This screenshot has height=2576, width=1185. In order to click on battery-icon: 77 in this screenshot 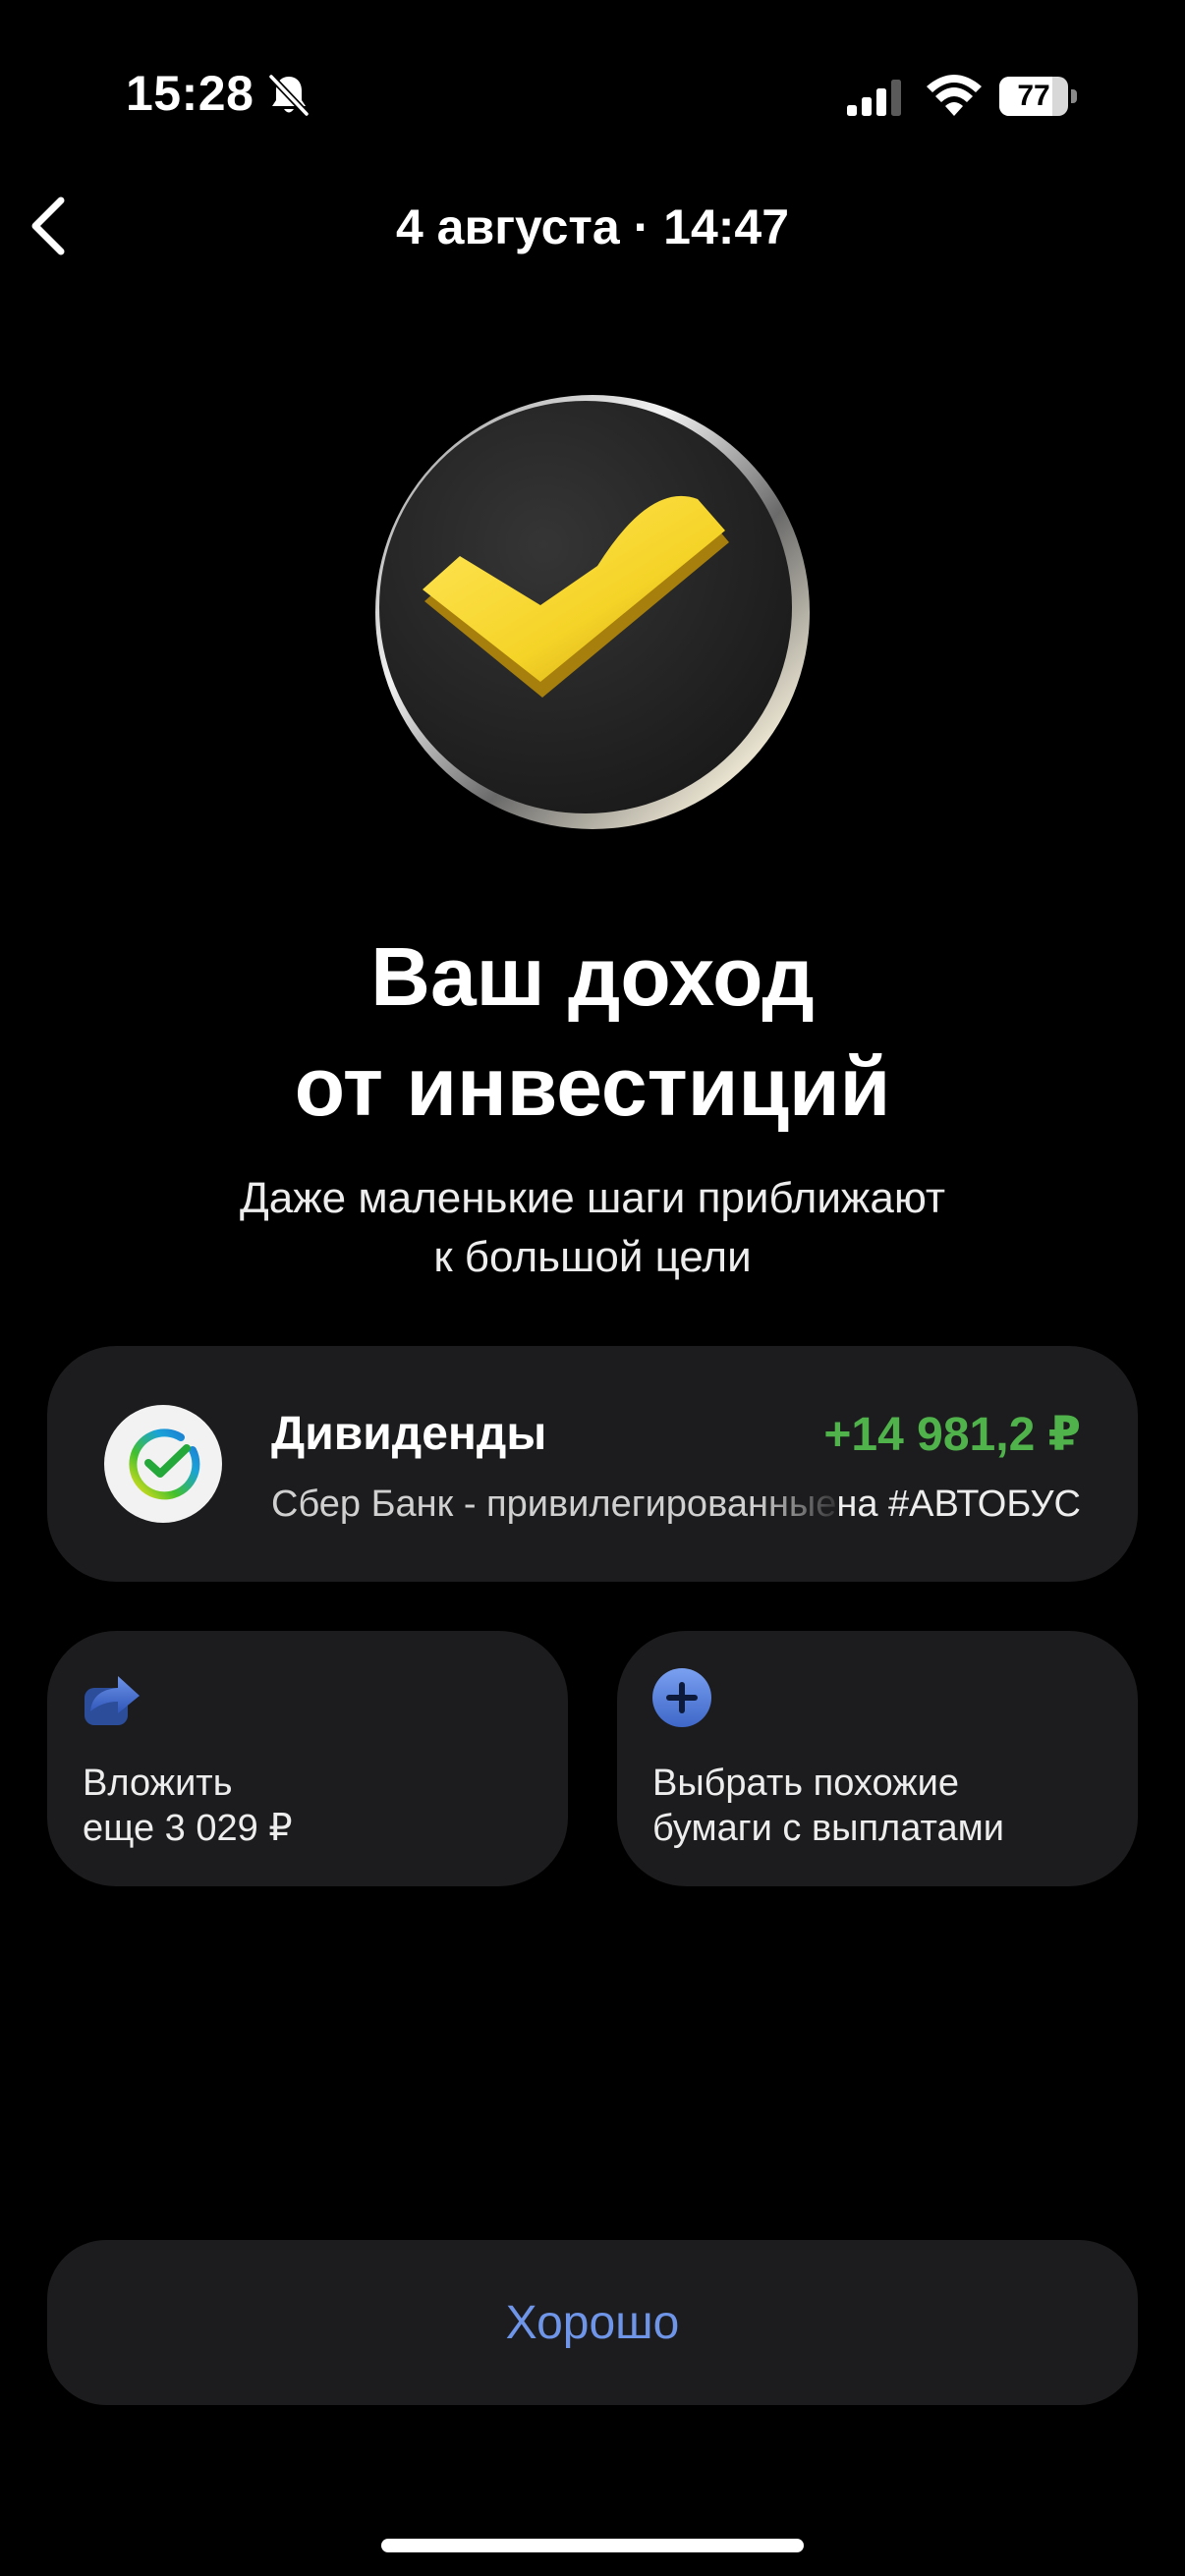, I will do `click(1038, 96)`.